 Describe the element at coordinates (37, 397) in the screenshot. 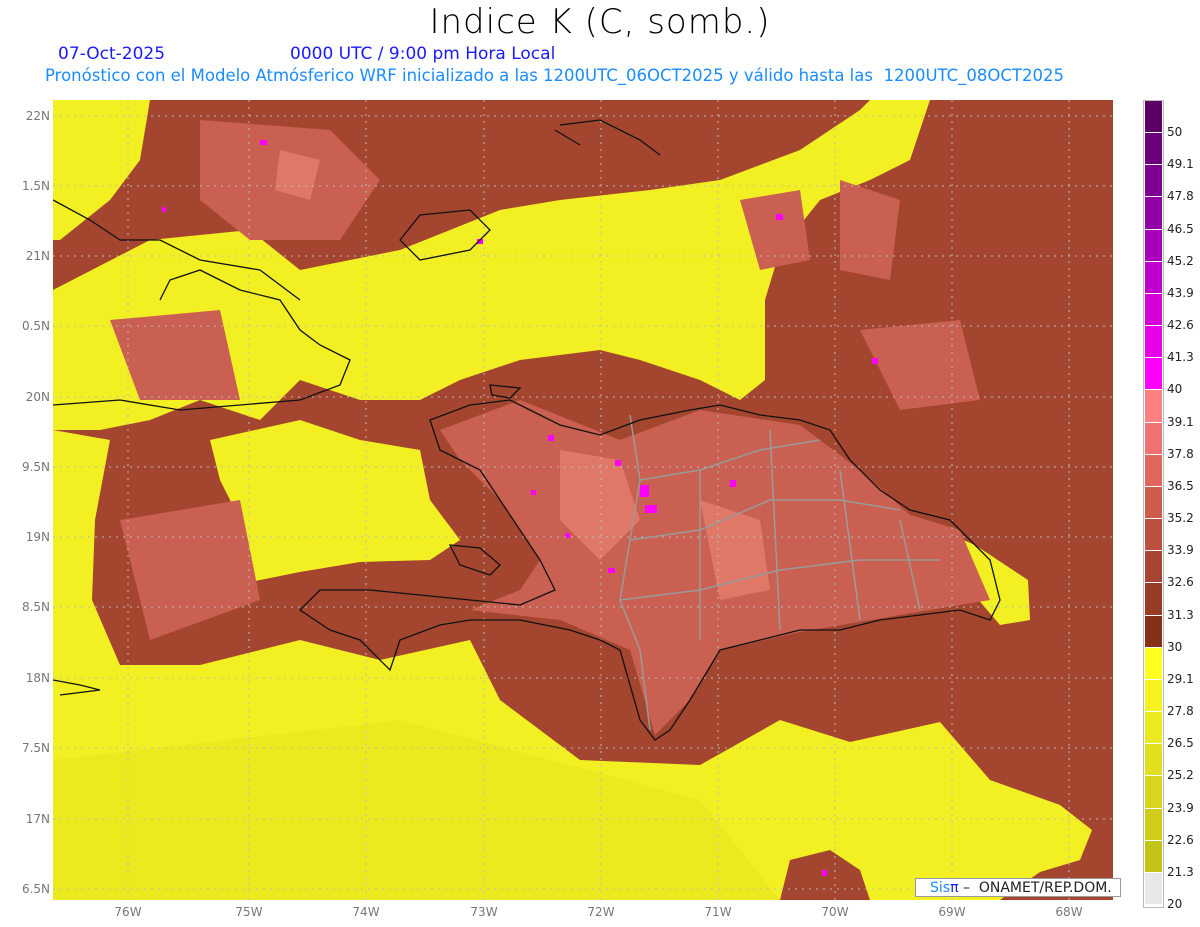

I see `lat-label: 20N` at that location.